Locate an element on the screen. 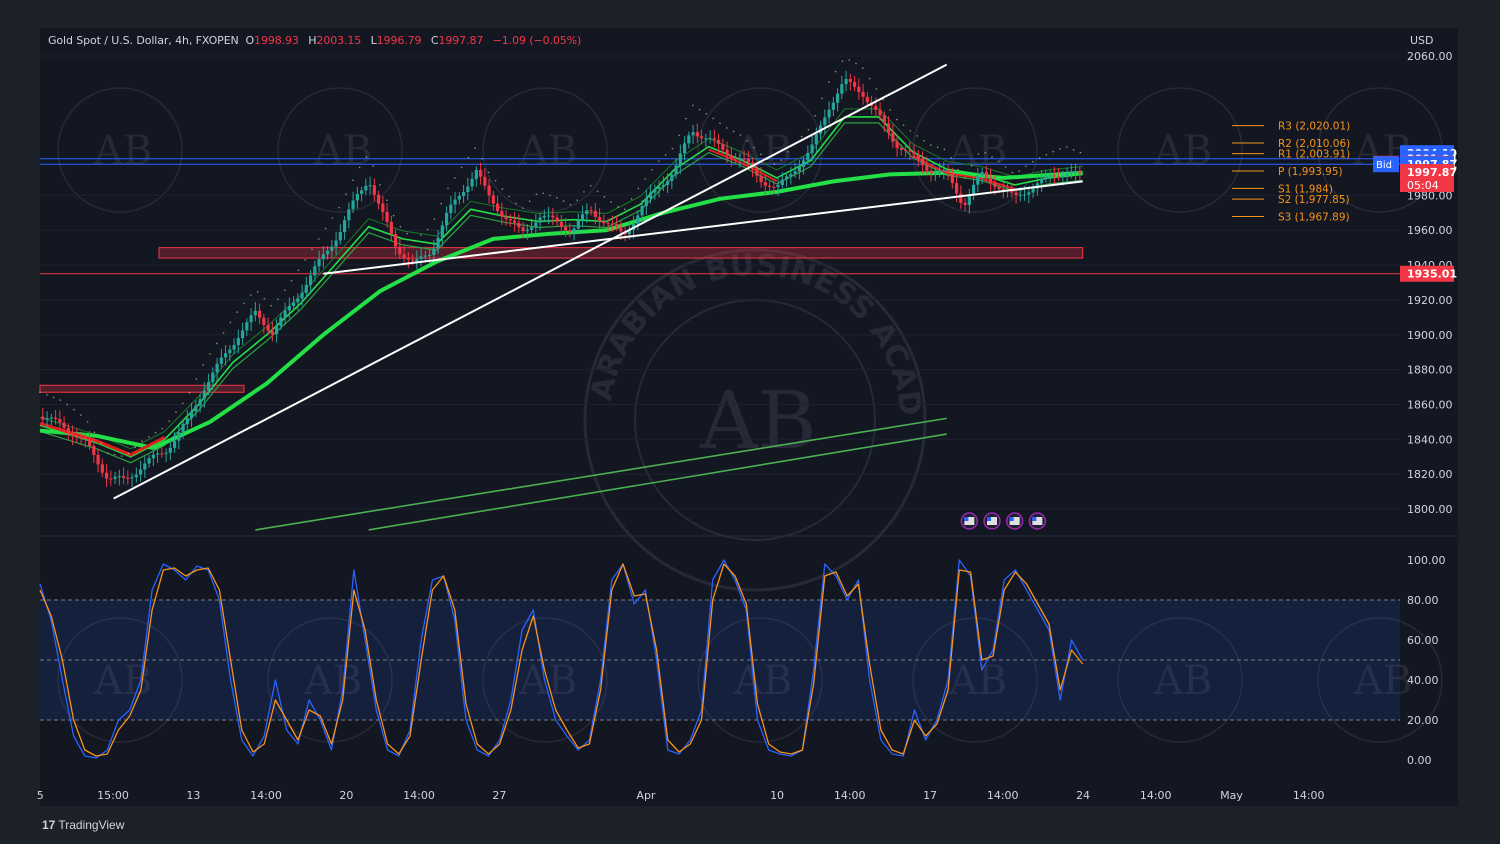 The height and width of the screenshot is (844, 1500). time-tick-label: Apr is located at coordinates (646, 795).